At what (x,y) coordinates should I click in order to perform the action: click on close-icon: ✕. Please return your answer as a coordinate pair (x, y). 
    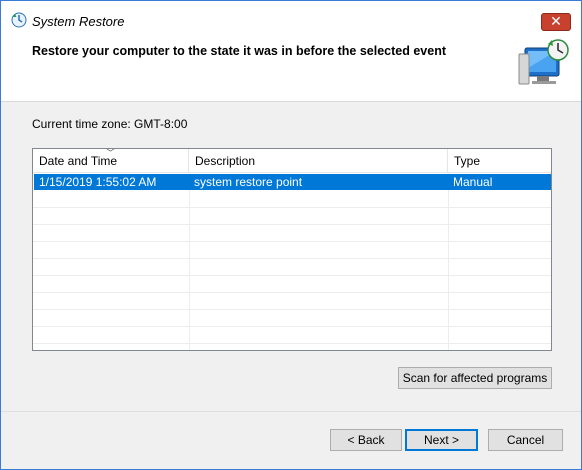
    Looking at the image, I should click on (556, 21).